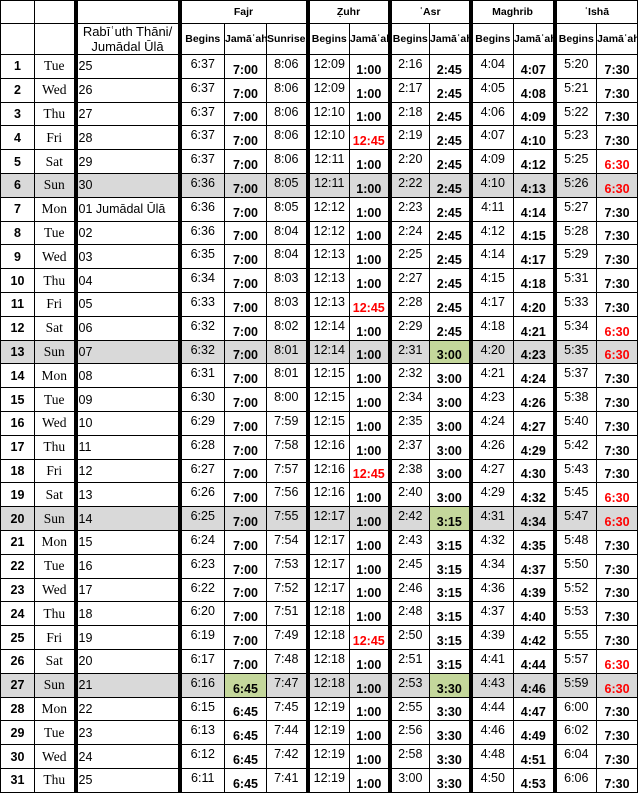 The width and height of the screenshot is (638, 793). Describe the element at coordinates (534, 447) in the screenshot. I see `maghrib-jamaah: 4:29` at that location.